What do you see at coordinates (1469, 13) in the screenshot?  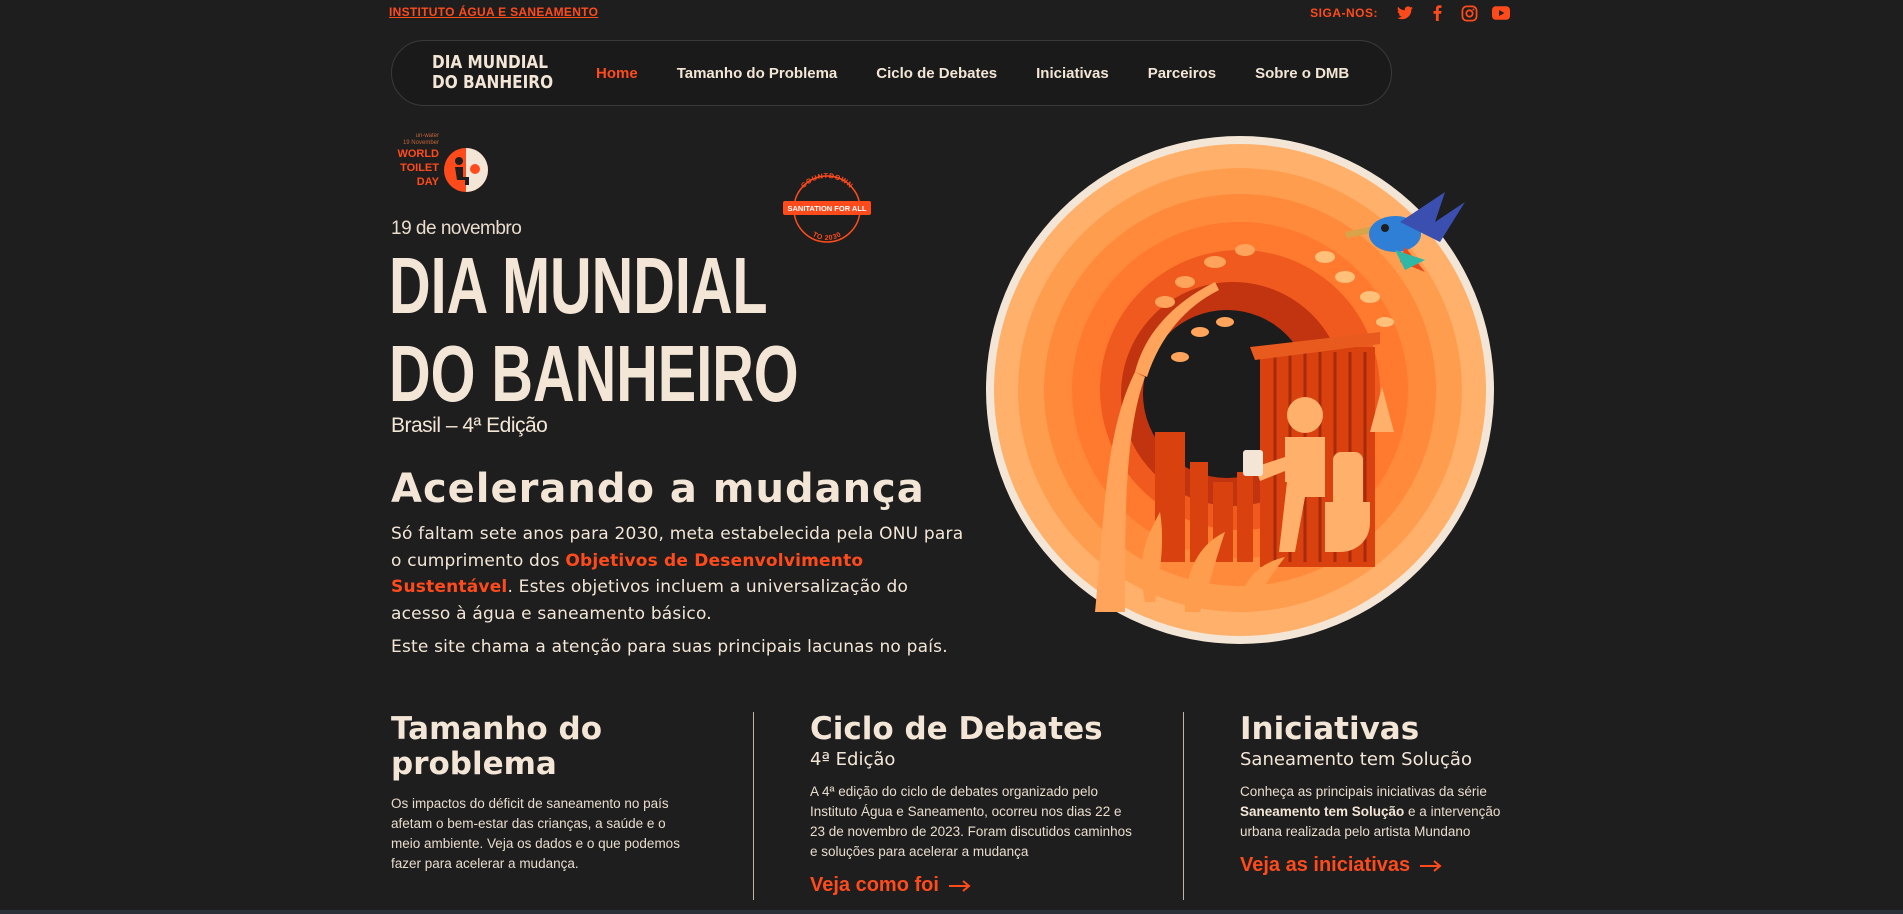 I see `instagram-icon` at bounding box center [1469, 13].